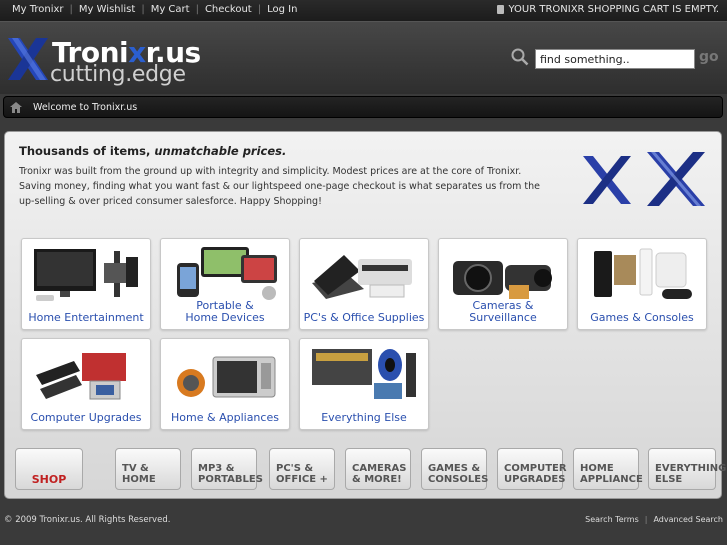 The height and width of the screenshot is (545, 727). What do you see at coordinates (520, 57) in the screenshot?
I see `search-icon` at bounding box center [520, 57].